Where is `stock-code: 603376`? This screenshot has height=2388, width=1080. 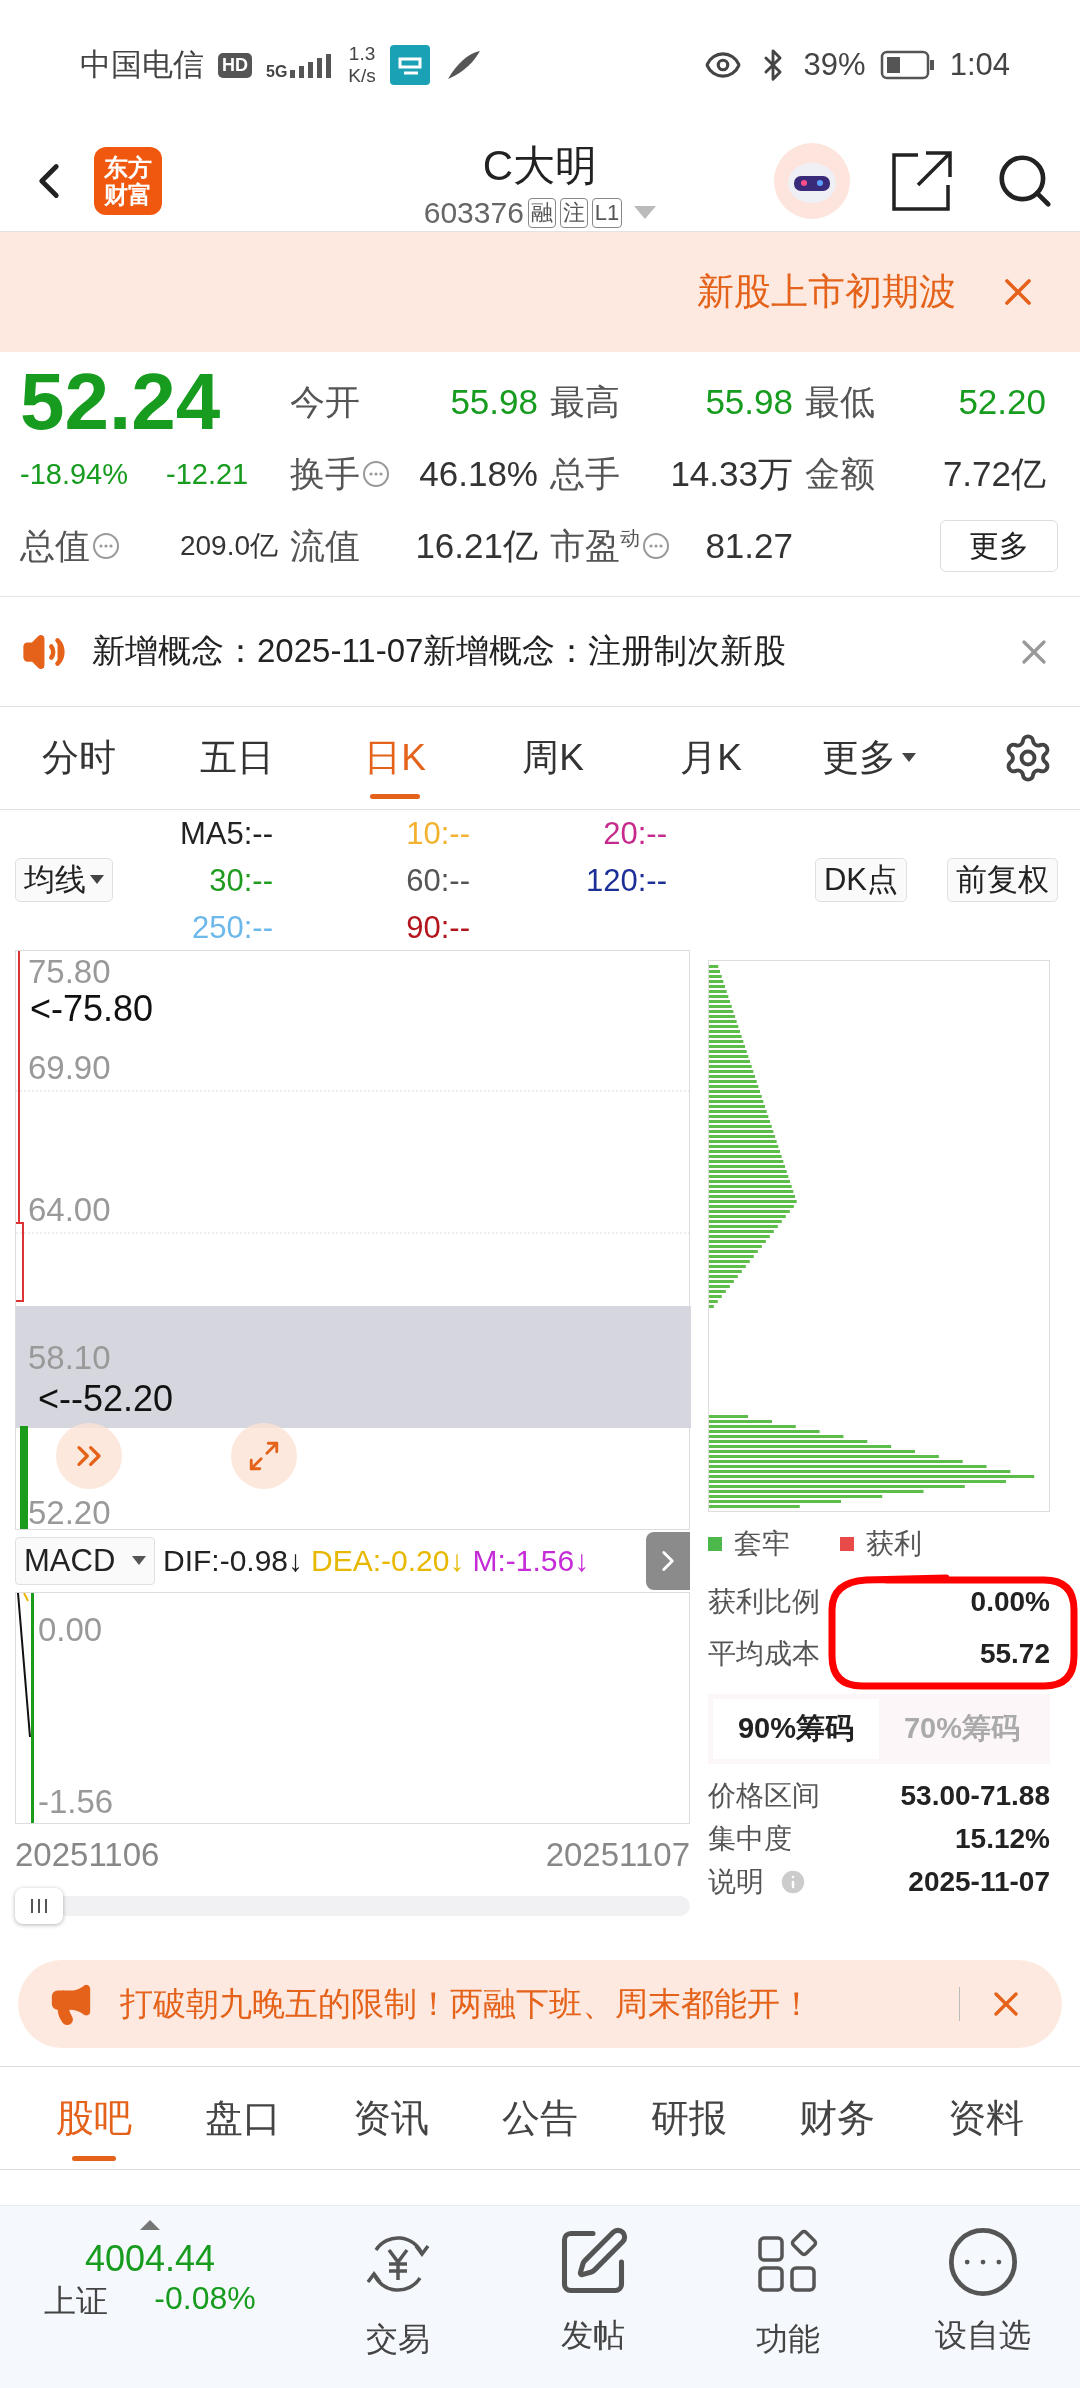
stock-code: 603376 is located at coordinates (473, 213).